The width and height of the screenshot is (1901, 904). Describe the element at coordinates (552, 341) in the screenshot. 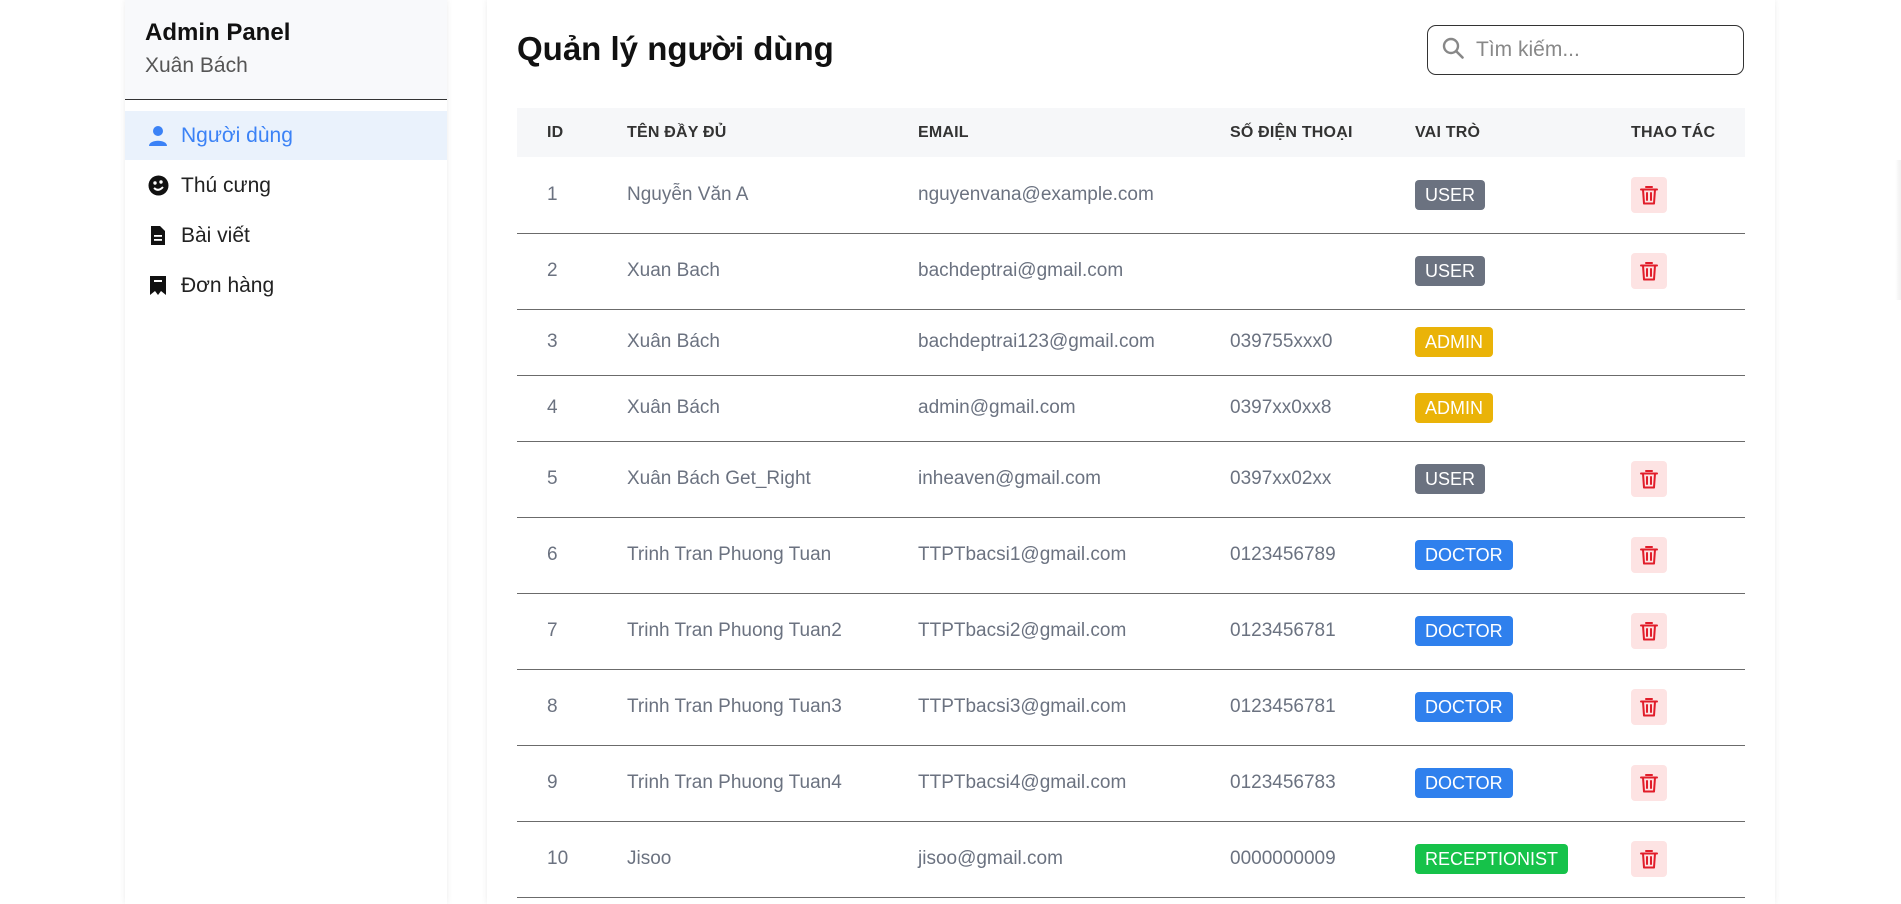

I see `cell-id: 3` at that location.